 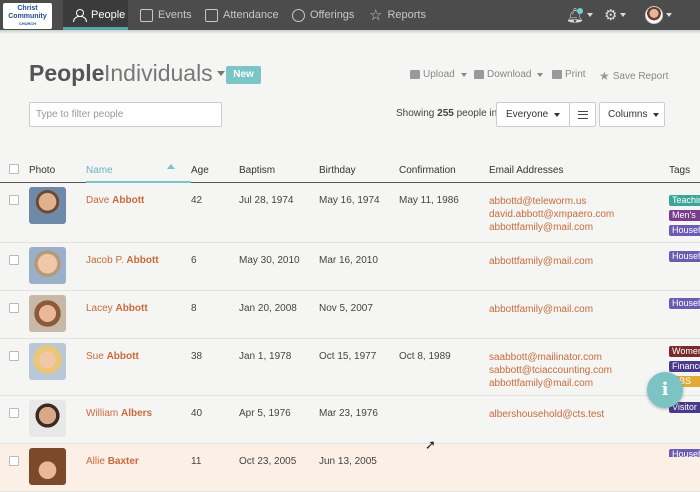 What do you see at coordinates (194, 308) in the screenshot?
I see `age-cell: 8` at bounding box center [194, 308].